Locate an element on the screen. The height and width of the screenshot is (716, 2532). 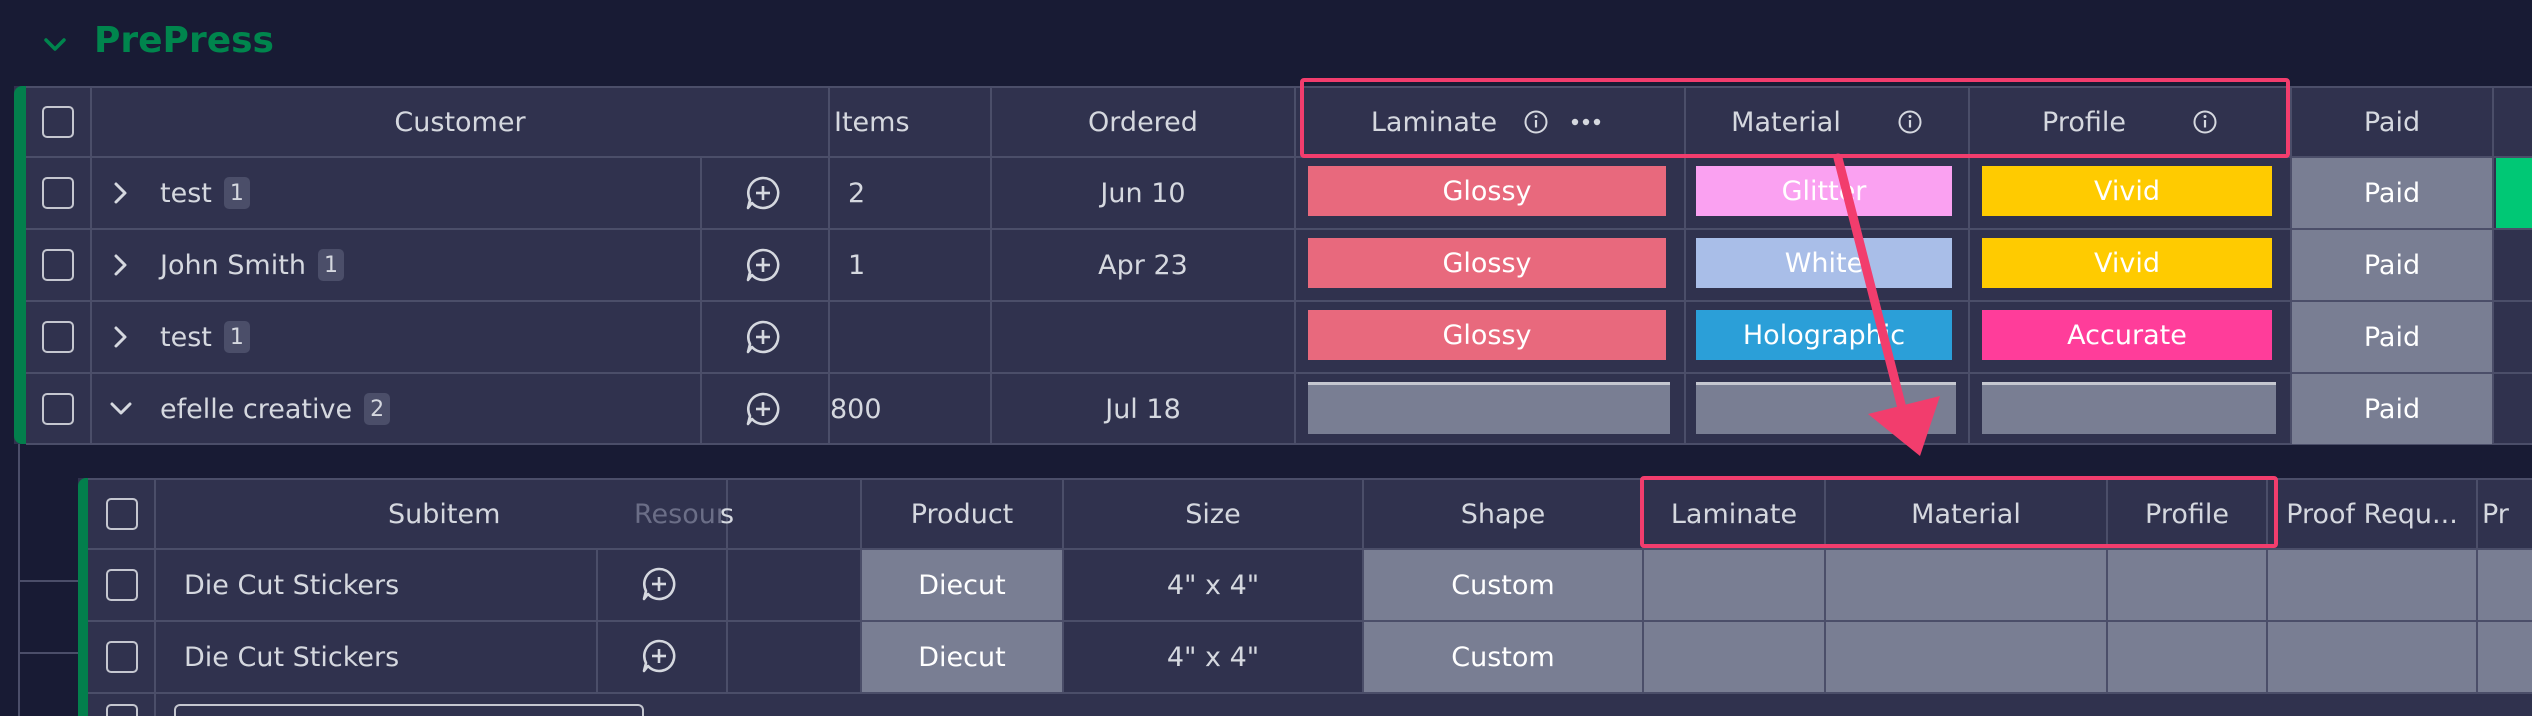
annotation-arrow is located at coordinates (1886, 304).